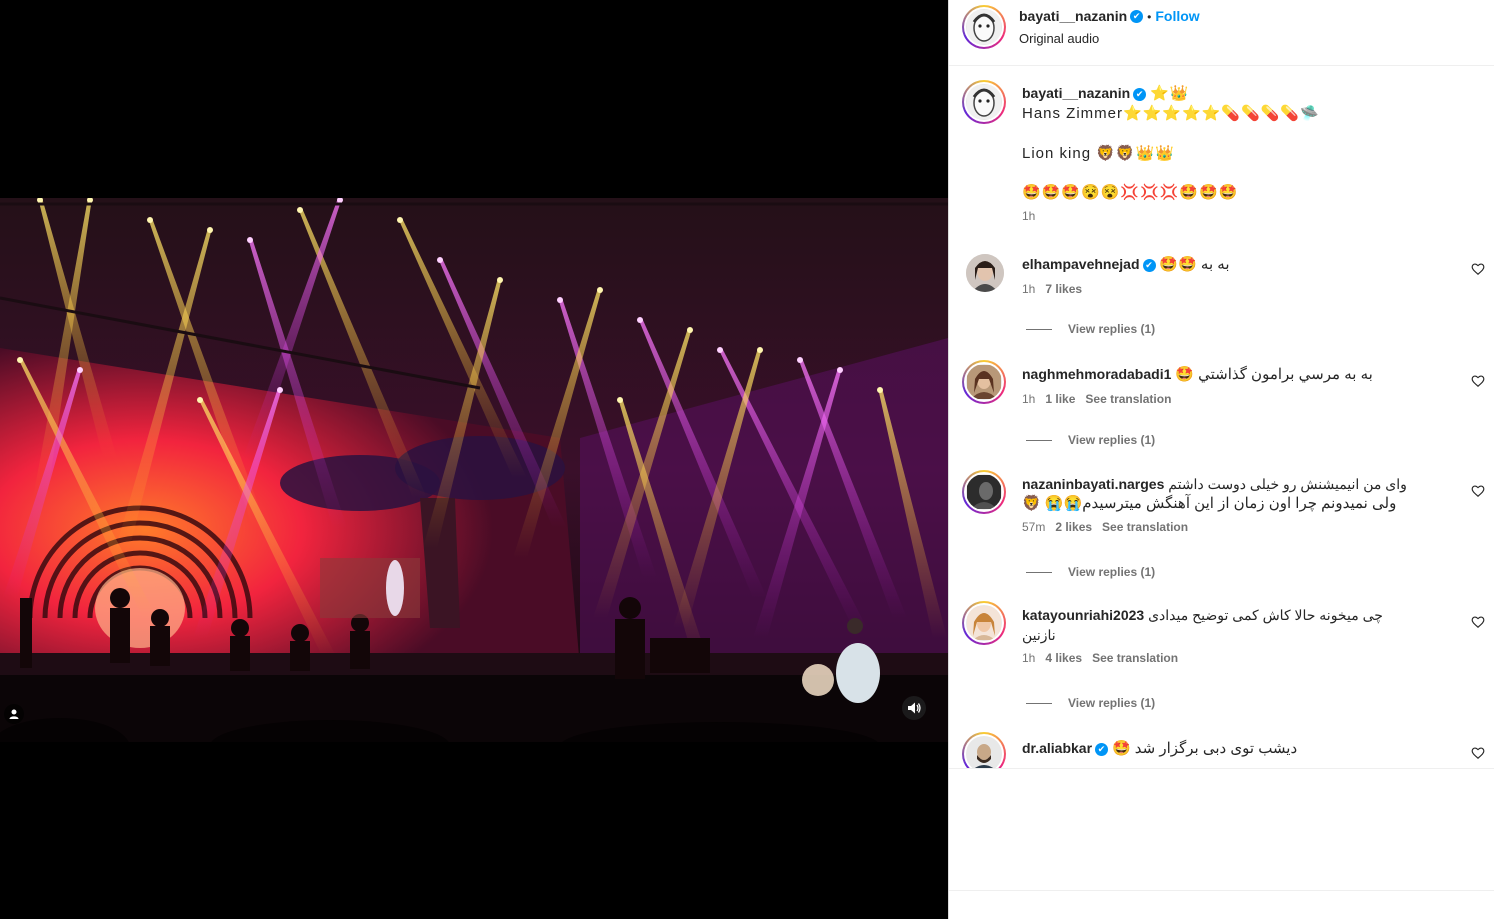 The height and width of the screenshot is (919, 1494). I want to click on comment-likes: 7 likes, so click(1063, 289).